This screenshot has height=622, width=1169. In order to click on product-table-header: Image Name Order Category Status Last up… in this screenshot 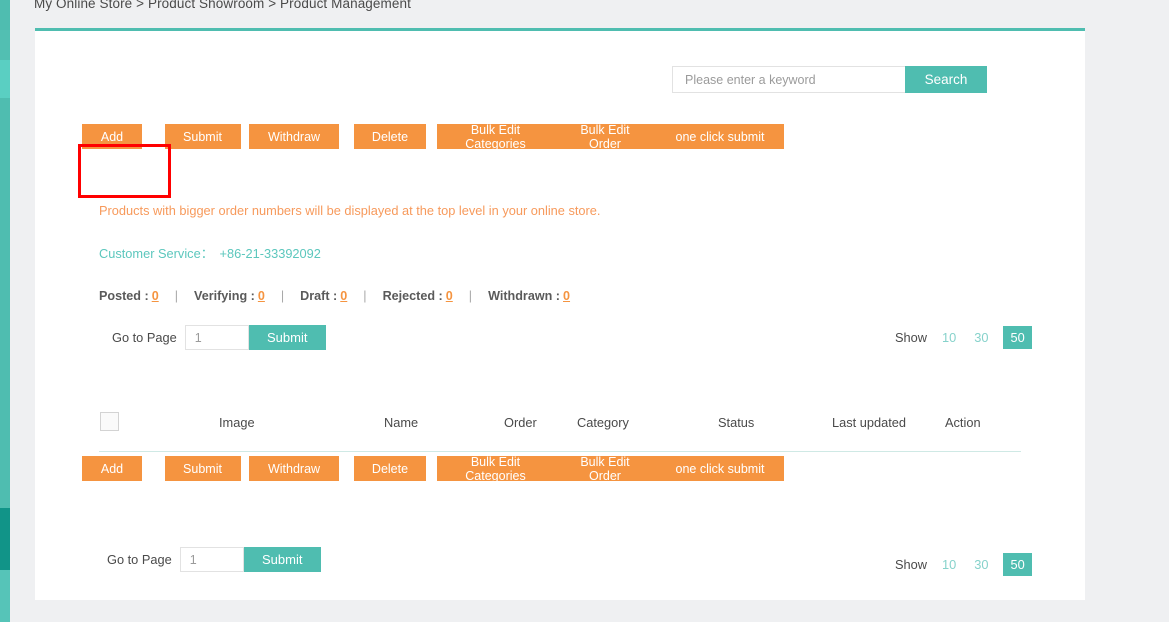, I will do `click(560, 428)`.